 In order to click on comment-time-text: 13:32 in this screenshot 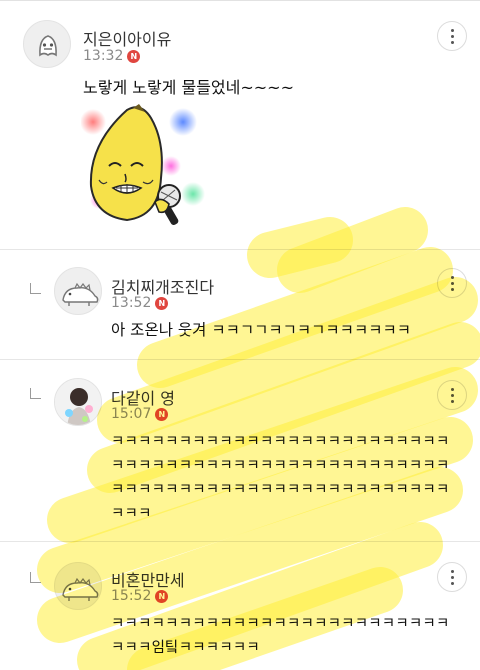, I will do `click(103, 56)`.